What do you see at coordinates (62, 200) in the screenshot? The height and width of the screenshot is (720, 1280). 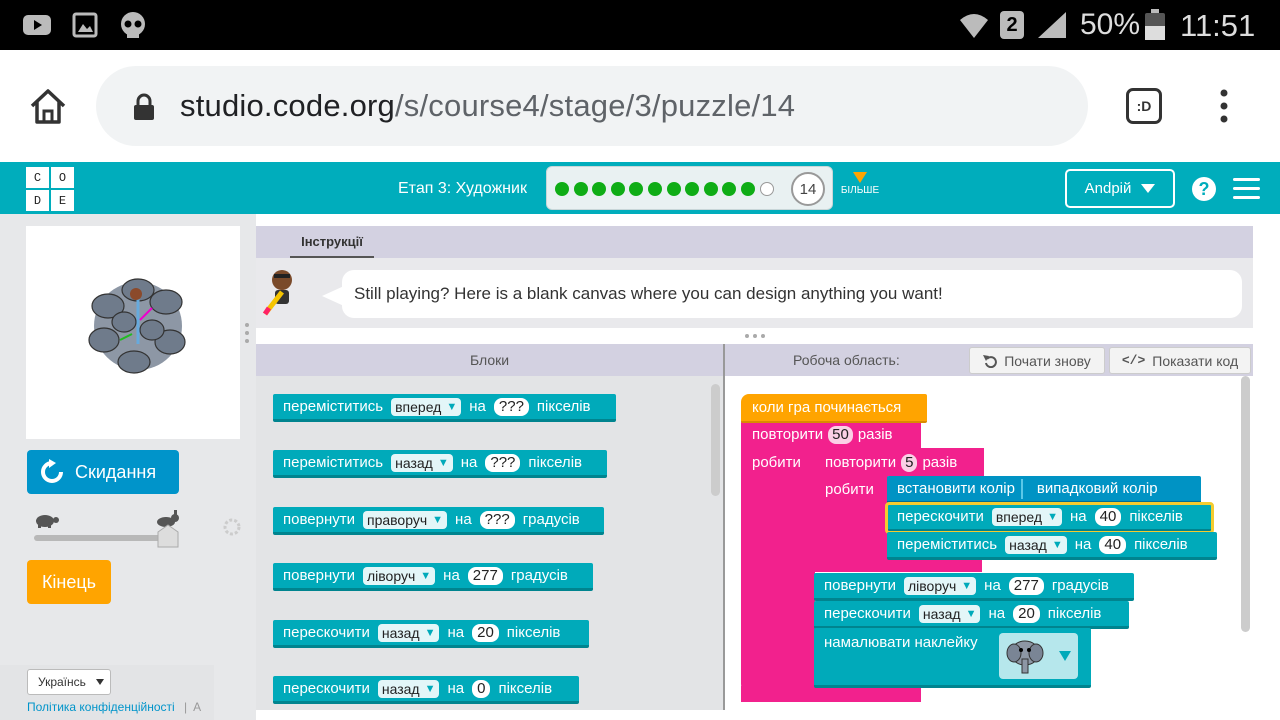 I see `logo-letter: E` at bounding box center [62, 200].